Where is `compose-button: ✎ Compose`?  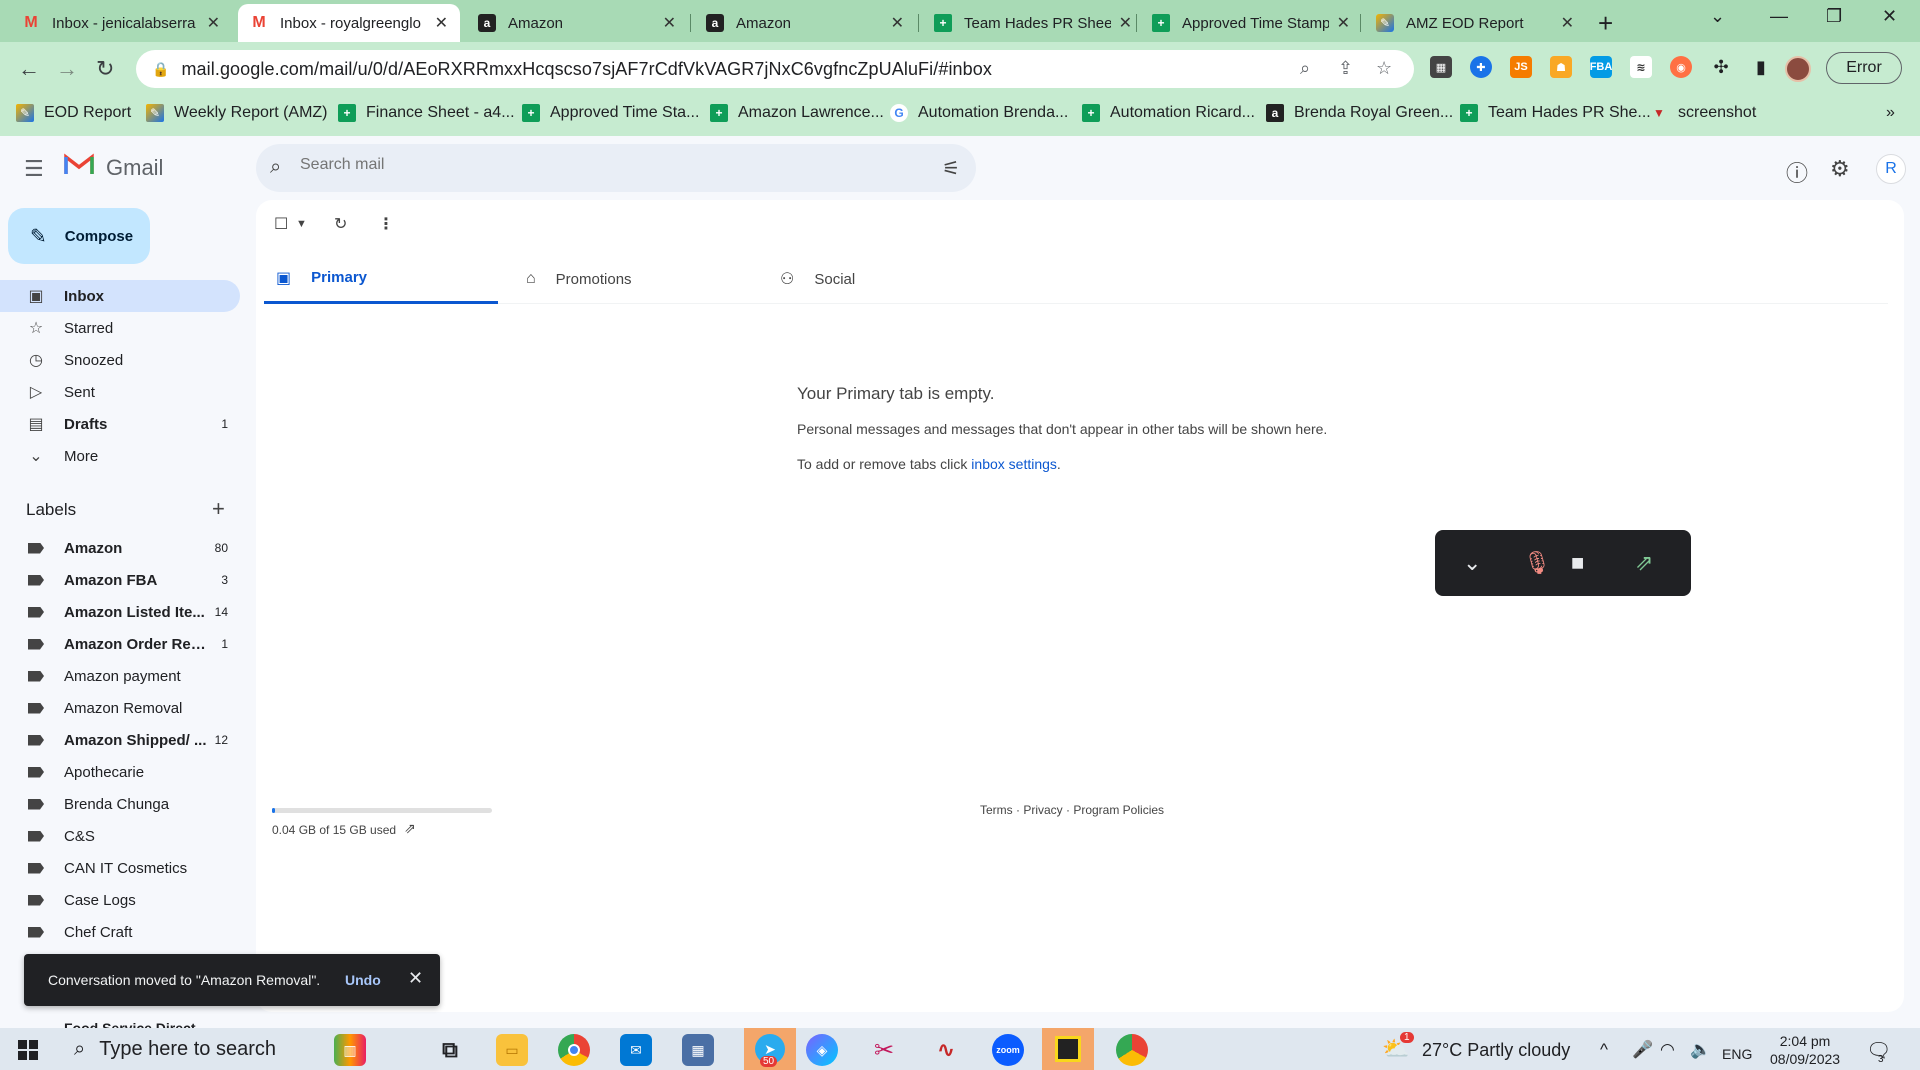 compose-button: ✎ Compose is located at coordinates (79, 236).